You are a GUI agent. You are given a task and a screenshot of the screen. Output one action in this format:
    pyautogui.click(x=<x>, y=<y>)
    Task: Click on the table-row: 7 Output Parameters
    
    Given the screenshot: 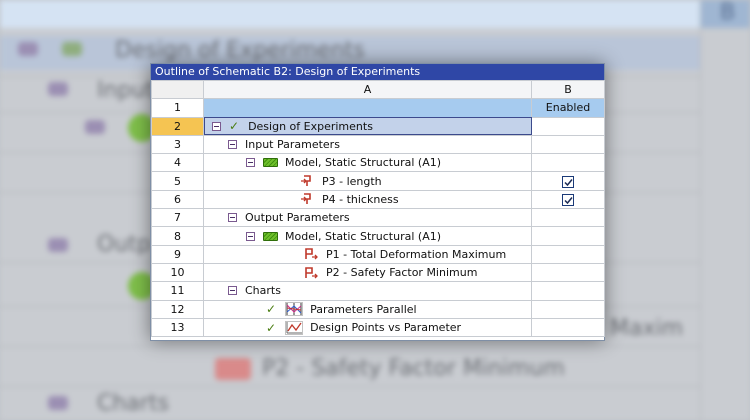 What is the action you would take?
    pyautogui.click(x=378, y=218)
    